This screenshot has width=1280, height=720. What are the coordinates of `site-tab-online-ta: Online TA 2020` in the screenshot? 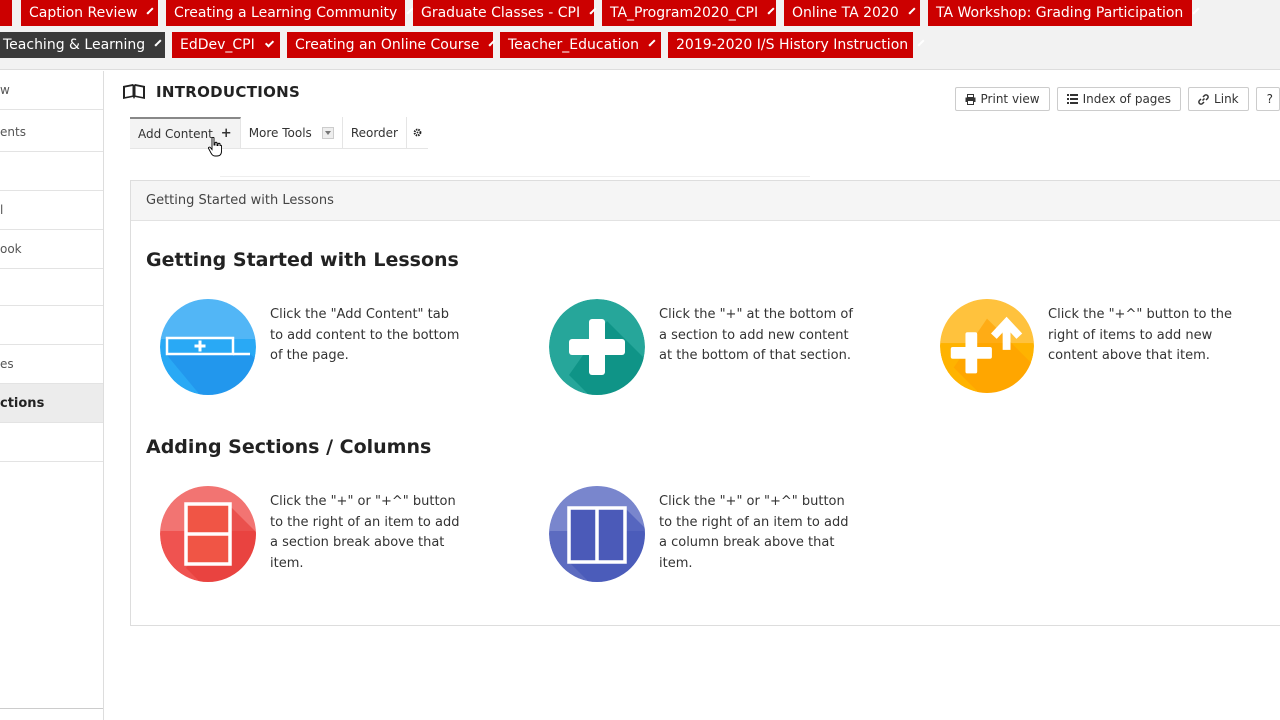 It's located at (852, 13).